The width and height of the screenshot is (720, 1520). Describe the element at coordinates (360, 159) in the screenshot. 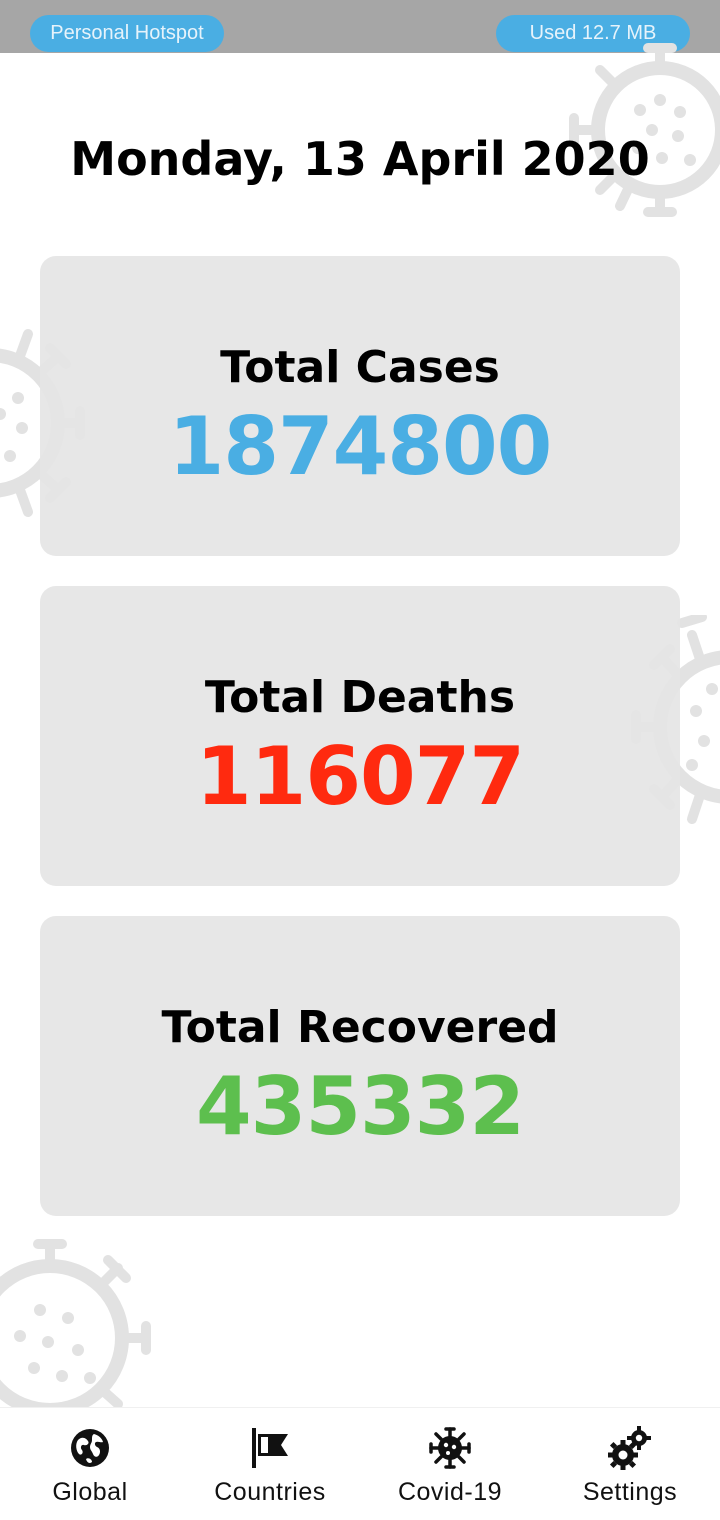

I see `date-title: Monday, 13 April 2020` at that location.